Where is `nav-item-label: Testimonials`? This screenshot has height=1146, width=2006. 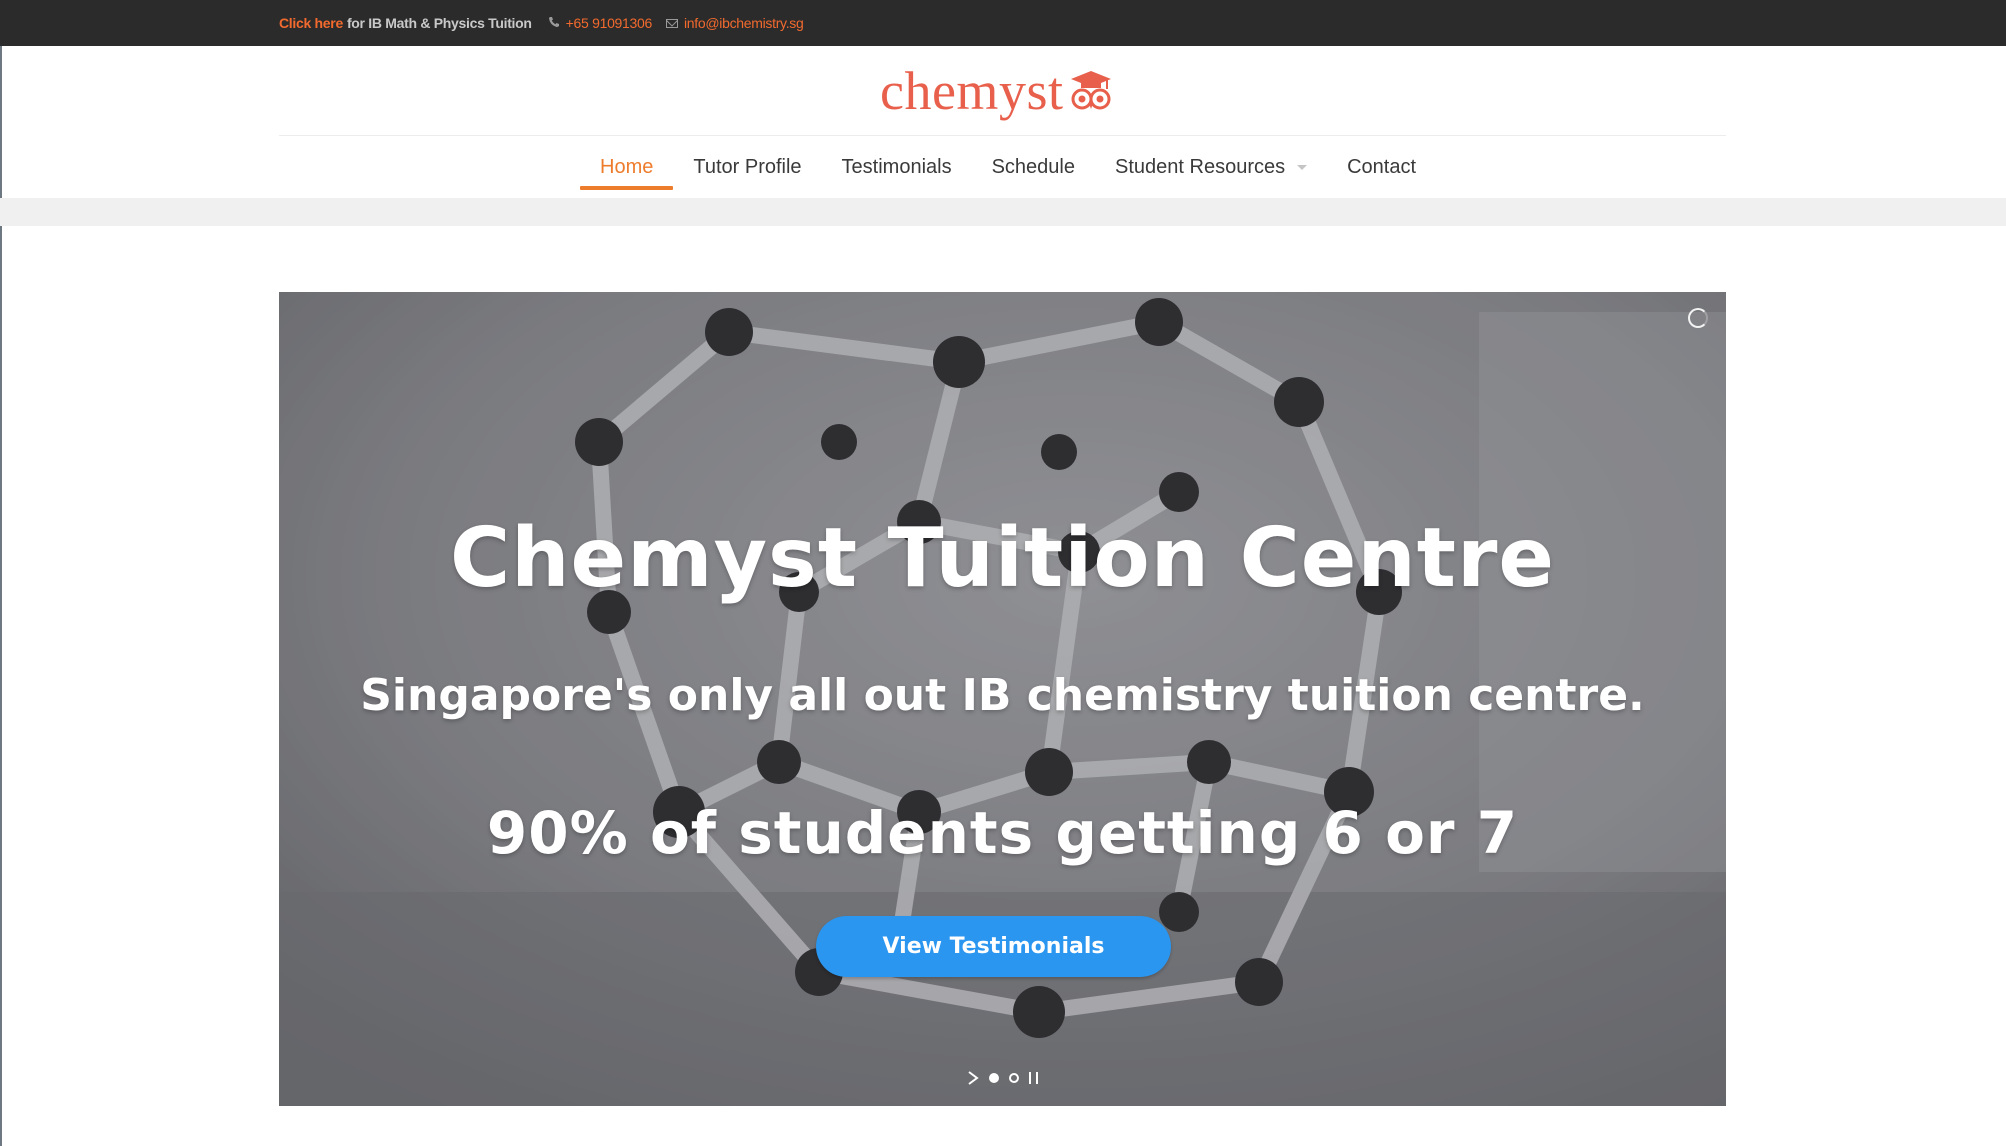
nav-item-label: Testimonials is located at coordinates (896, 166).